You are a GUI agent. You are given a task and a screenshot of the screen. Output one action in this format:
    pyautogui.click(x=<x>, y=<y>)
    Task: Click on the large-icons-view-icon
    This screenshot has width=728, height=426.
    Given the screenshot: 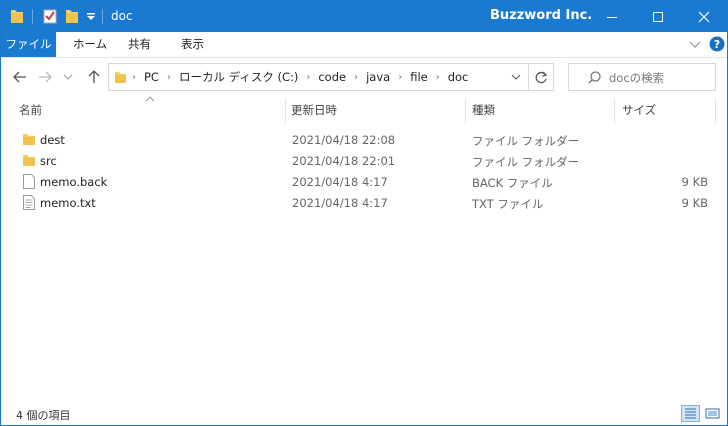 What is the action you would take?
    pyautogui.click(x=712, y=413)
    